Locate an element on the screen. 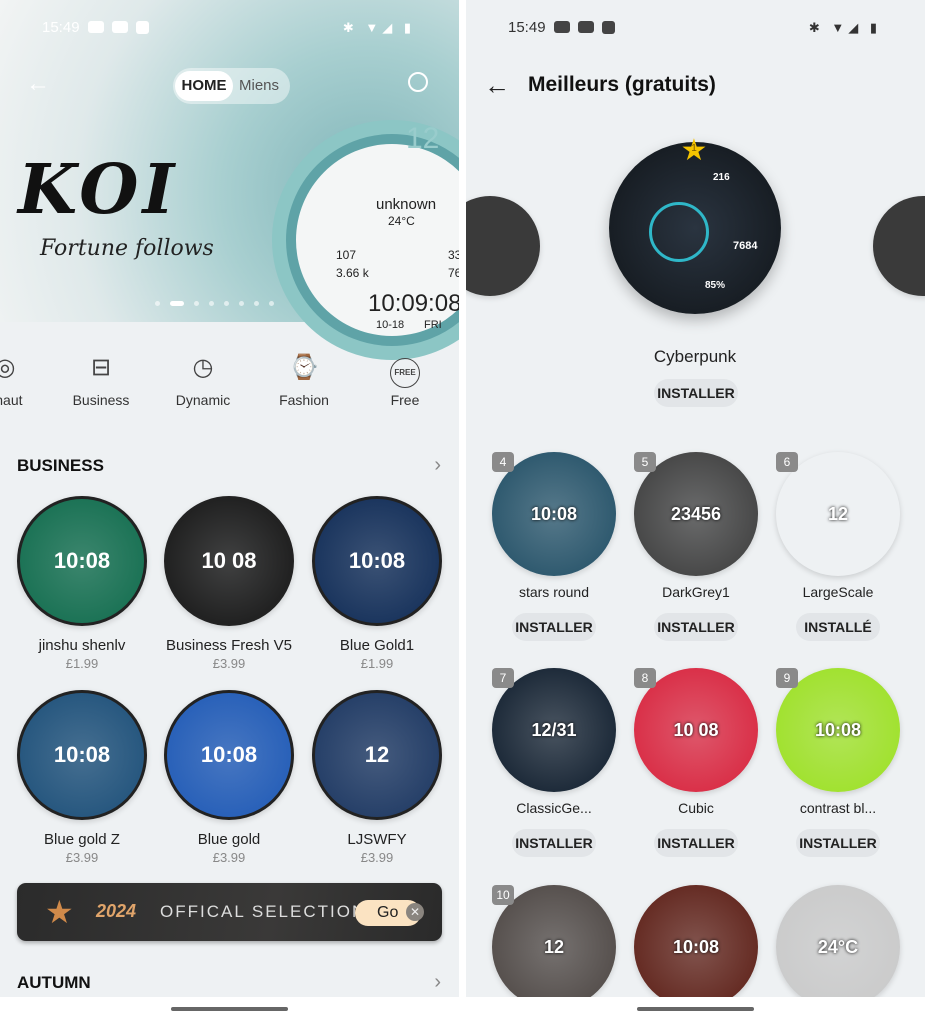 This screenshot has height=1024, width=925. watch-face-text: 24°C is located at coordinates (838, 946).